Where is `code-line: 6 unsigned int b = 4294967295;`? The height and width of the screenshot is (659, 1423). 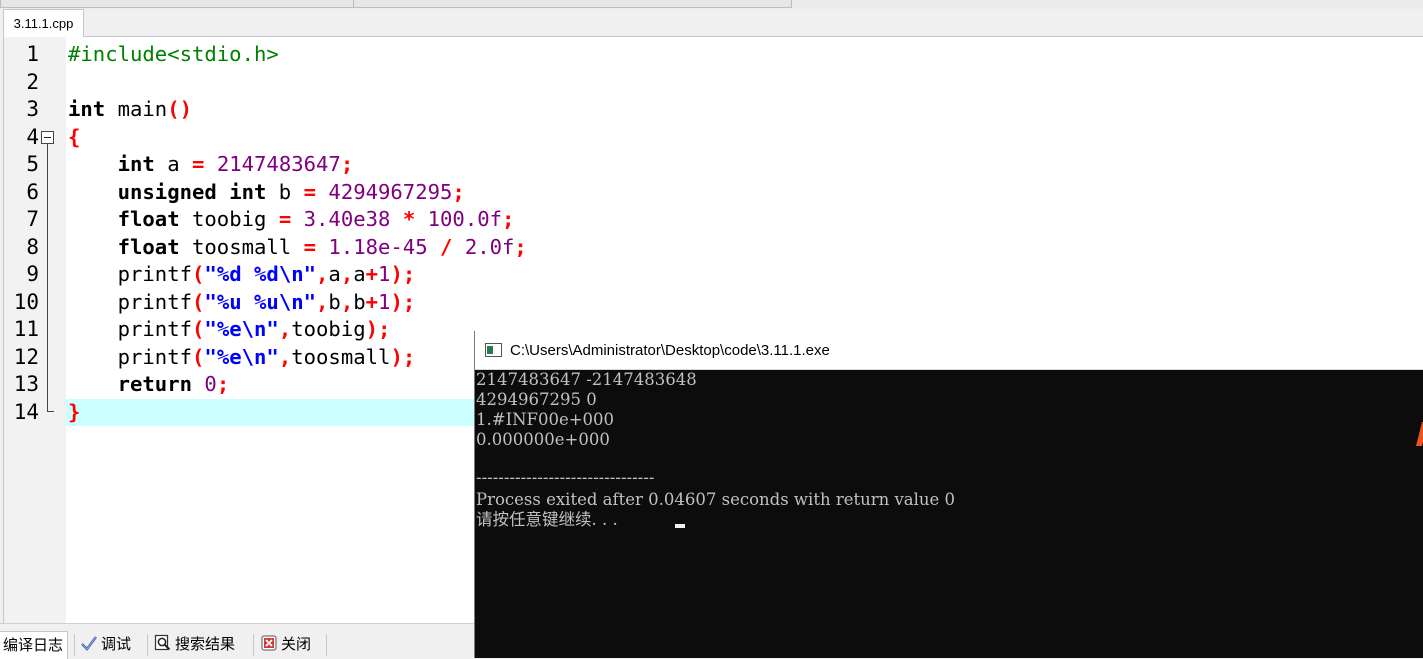
code-line: 6 unsigned int b = 4294967295; is located at coordinates (713, 192).